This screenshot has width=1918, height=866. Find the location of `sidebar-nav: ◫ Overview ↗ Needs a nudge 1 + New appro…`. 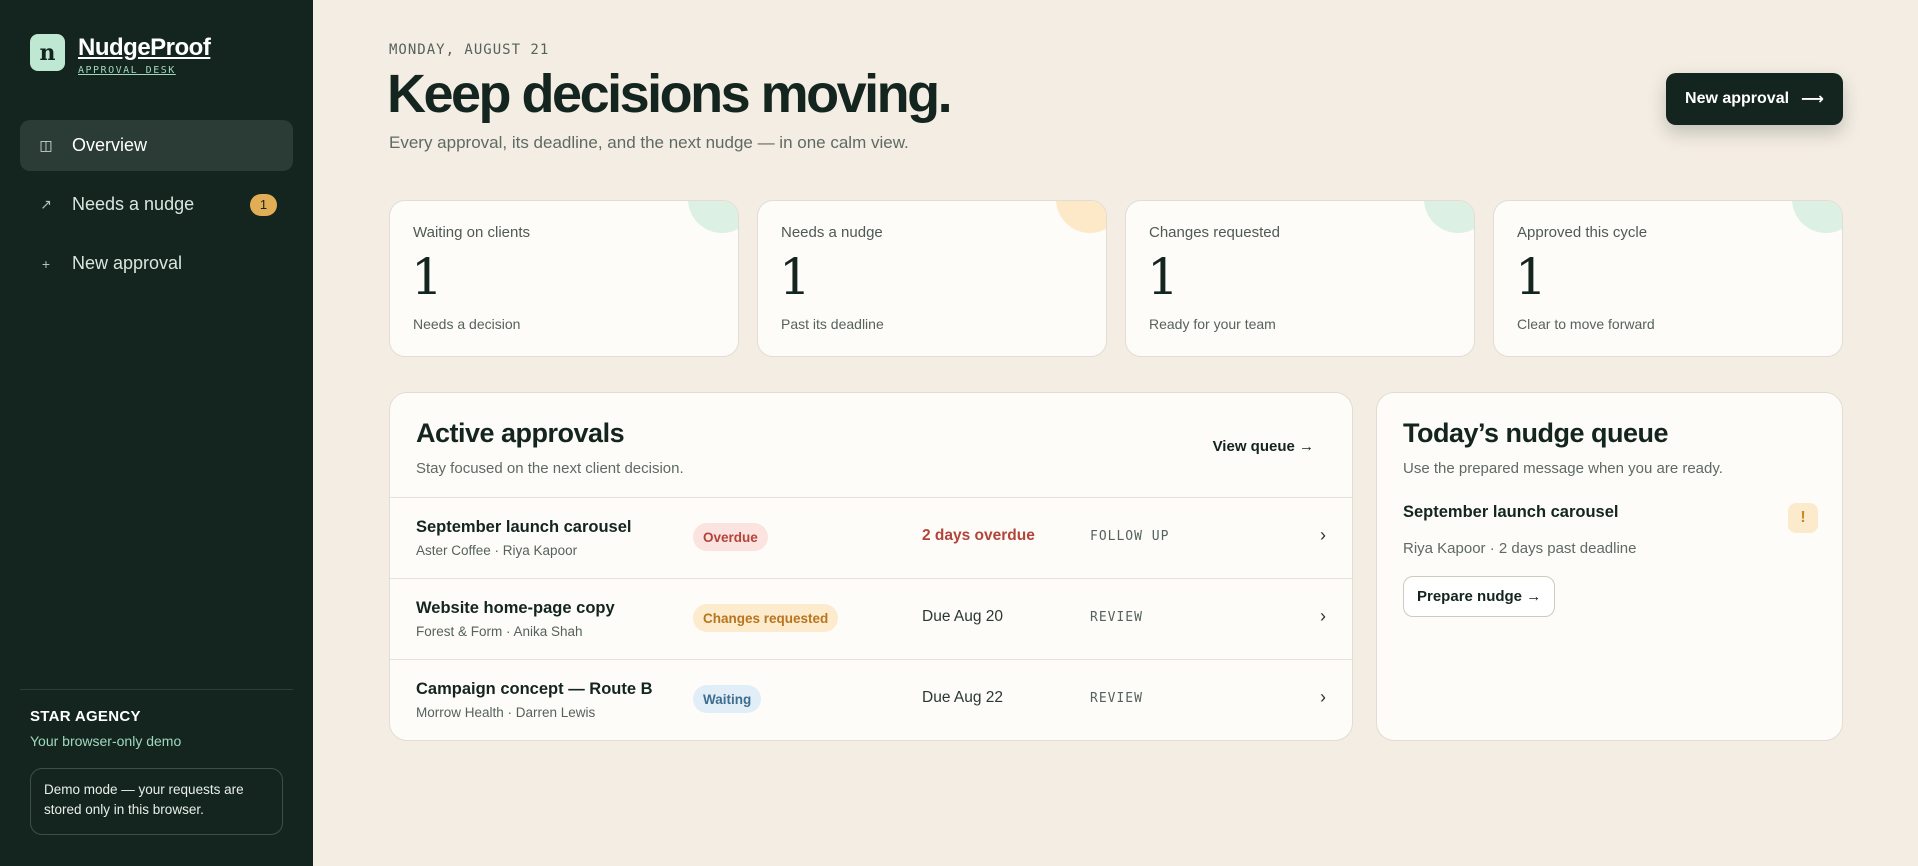

sidebar-nav: ◫ Overview ↗ Needs a nudge 1 + New appro… is located at coordinates (156, 208).